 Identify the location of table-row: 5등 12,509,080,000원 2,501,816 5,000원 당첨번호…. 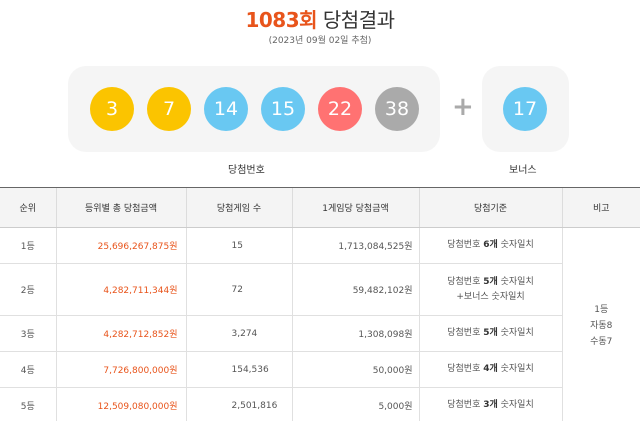
(320, 404).